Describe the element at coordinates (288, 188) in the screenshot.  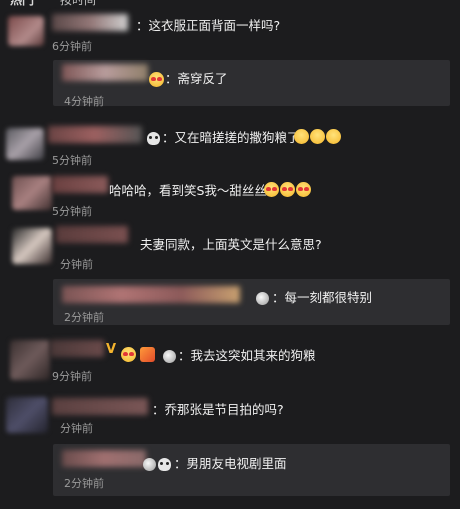
I see `heart-eyes-emoji-icons` at that location.